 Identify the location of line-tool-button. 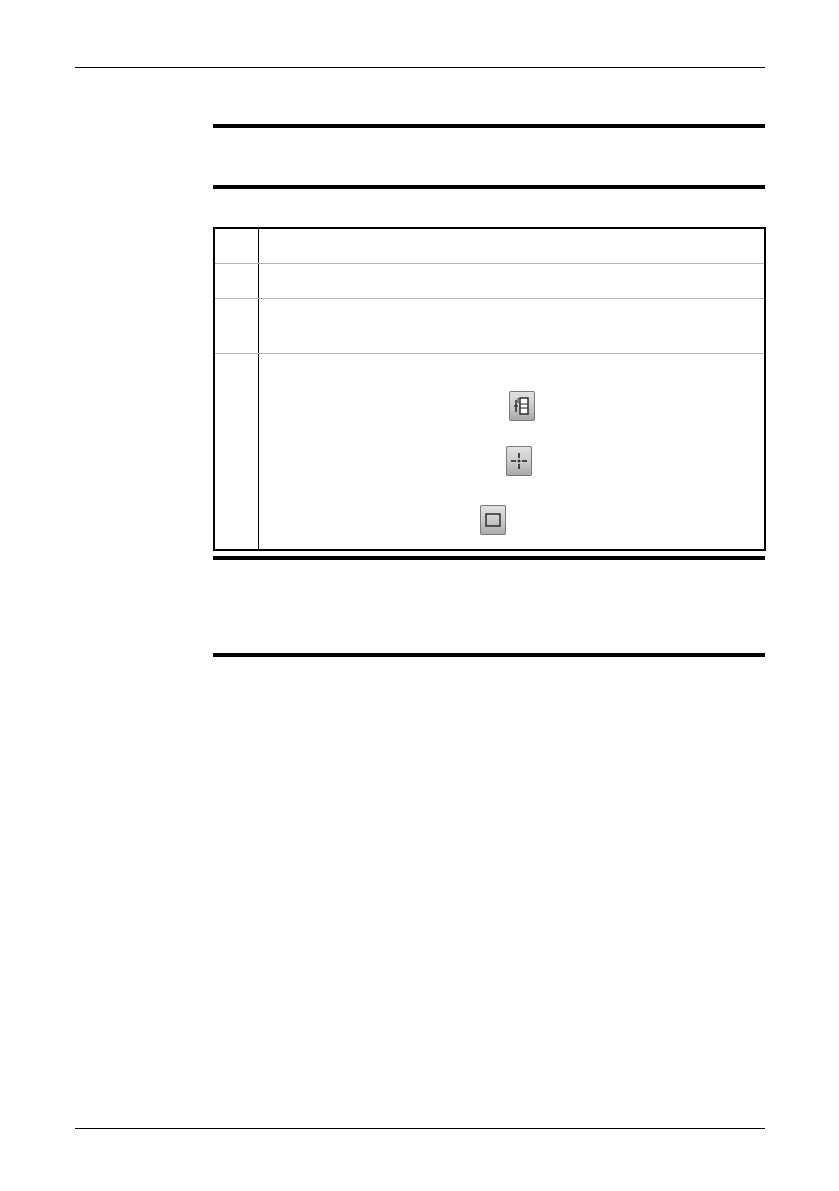
(522, 406).